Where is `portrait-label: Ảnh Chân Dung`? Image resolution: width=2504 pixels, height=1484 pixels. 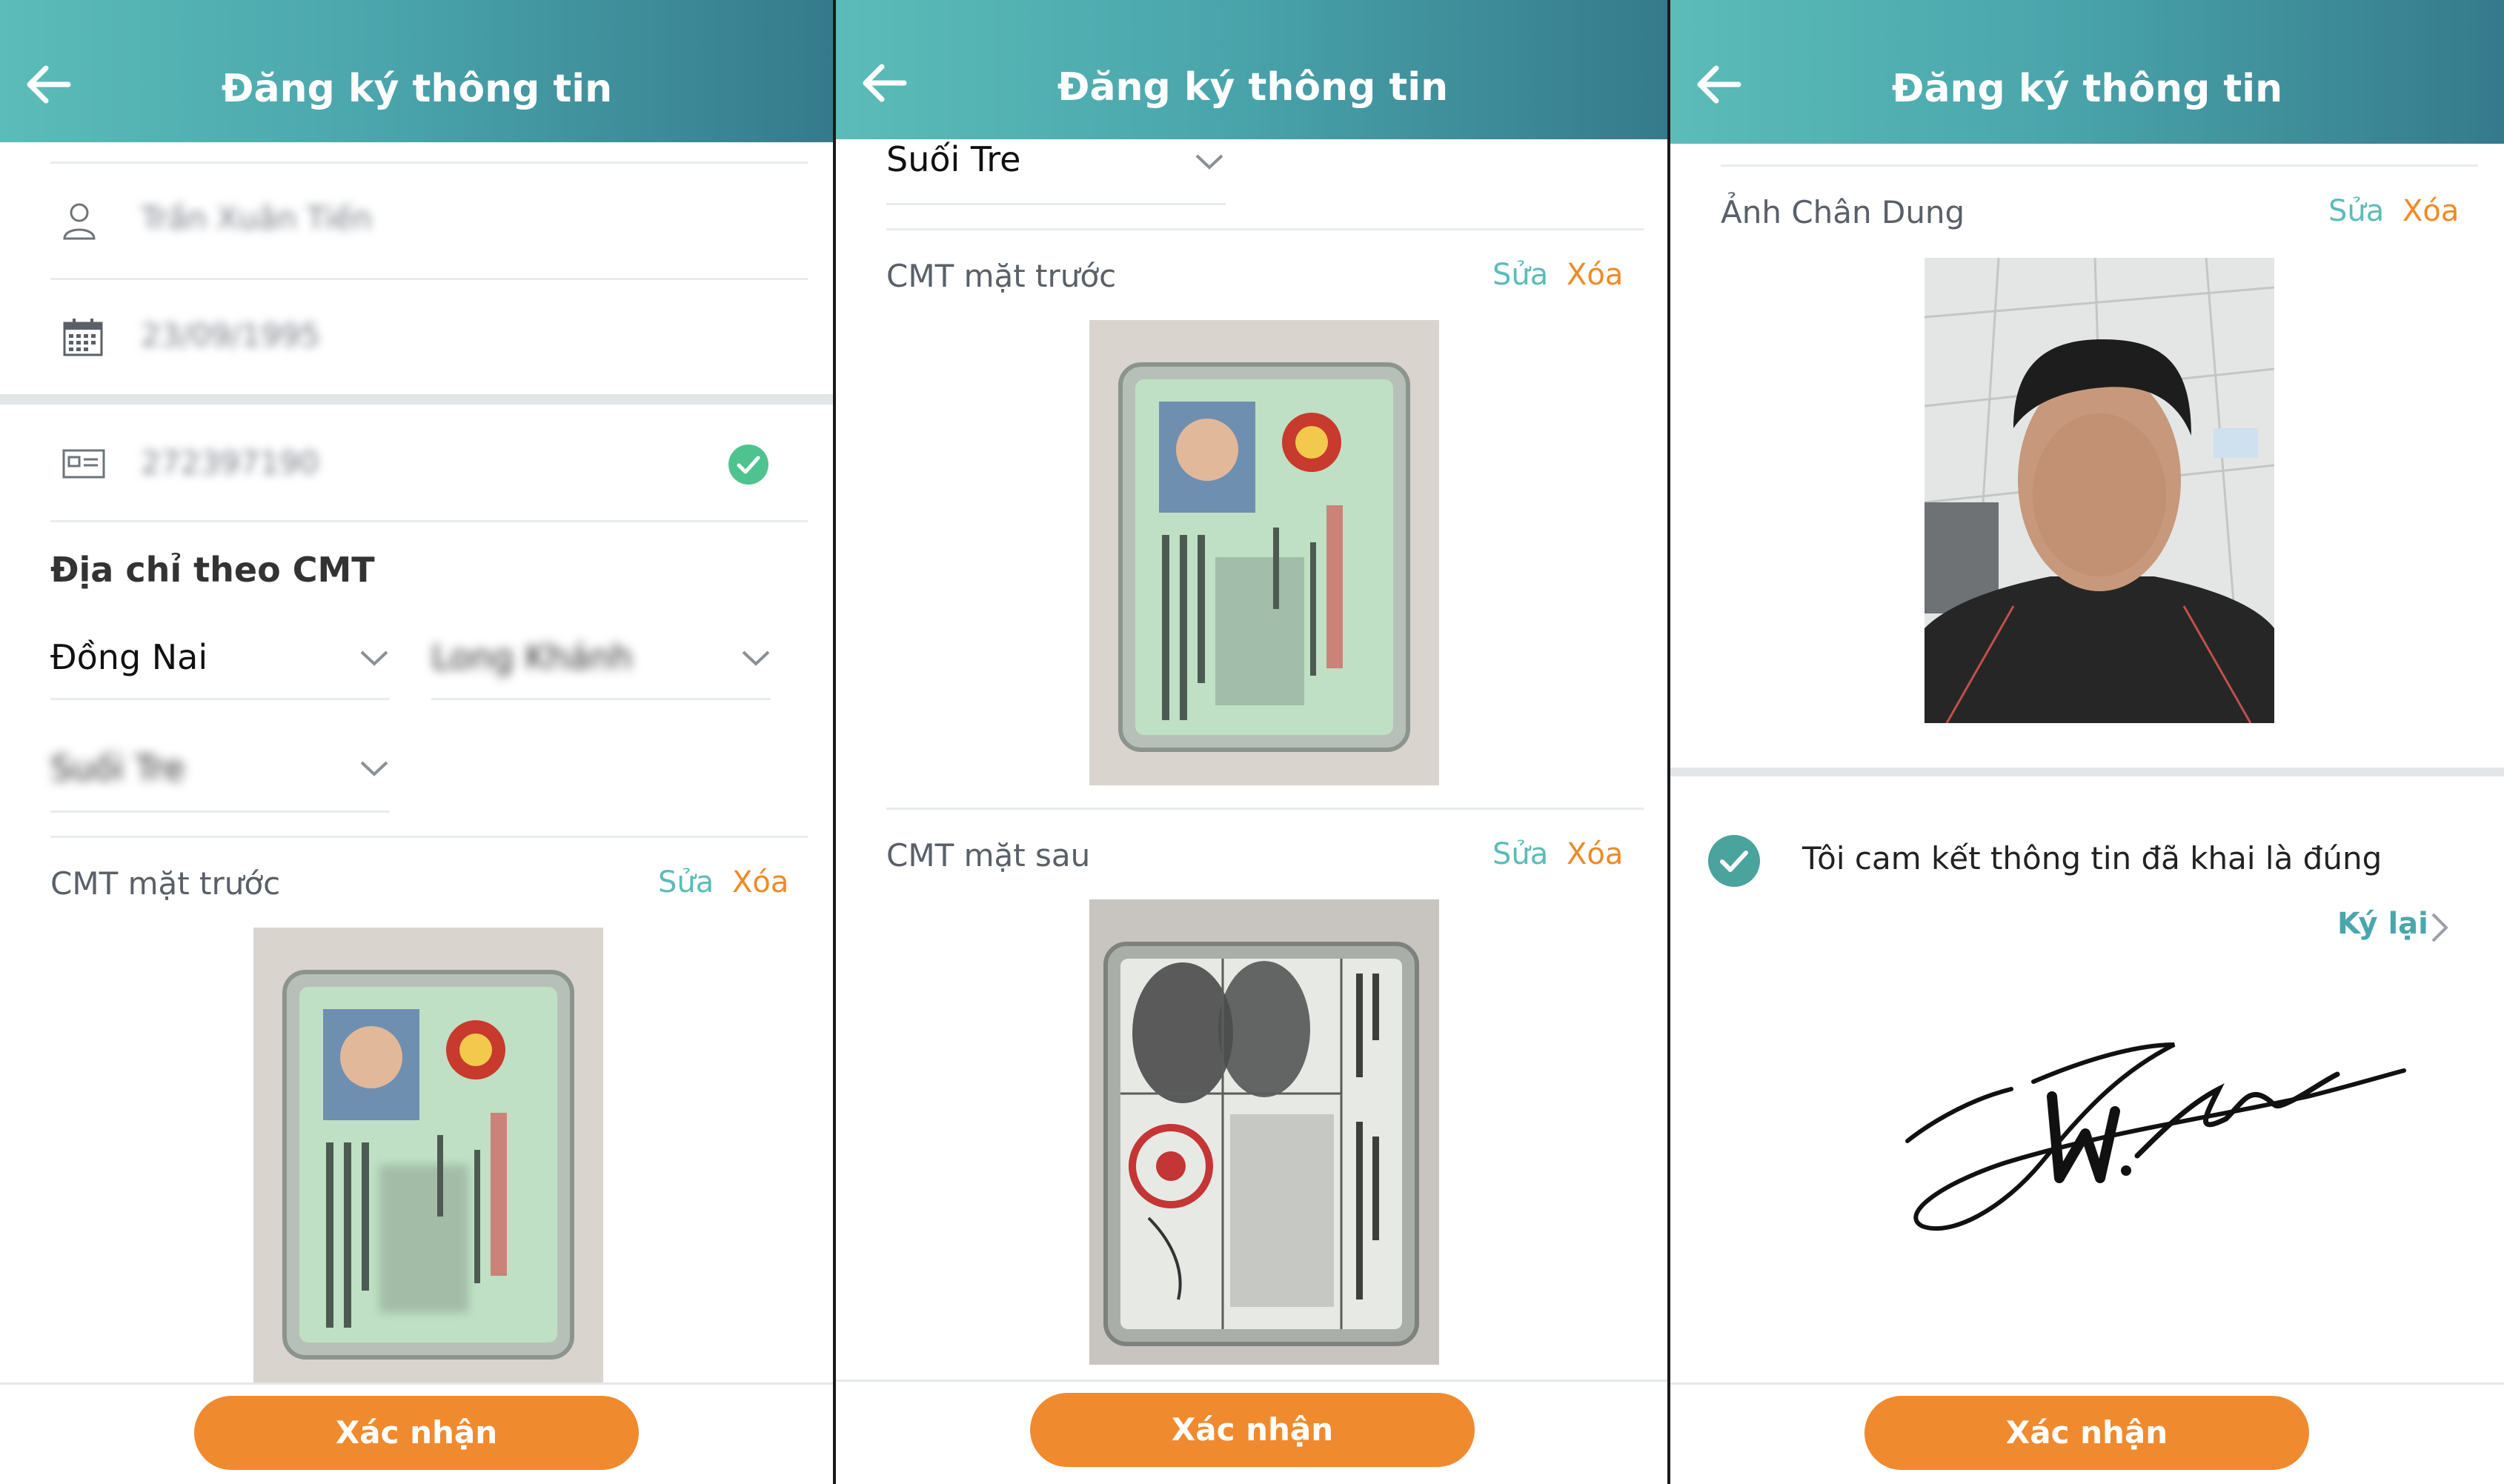
portrait-label: Ảnh Chân Dung is located at coordinates (1843, 212).